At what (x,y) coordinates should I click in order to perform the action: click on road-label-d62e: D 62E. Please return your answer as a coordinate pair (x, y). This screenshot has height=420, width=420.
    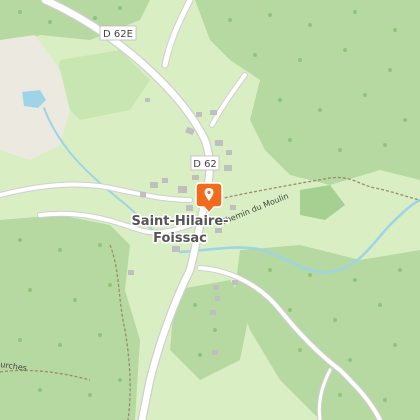
    Looking at the image, I should click on (118, 34).